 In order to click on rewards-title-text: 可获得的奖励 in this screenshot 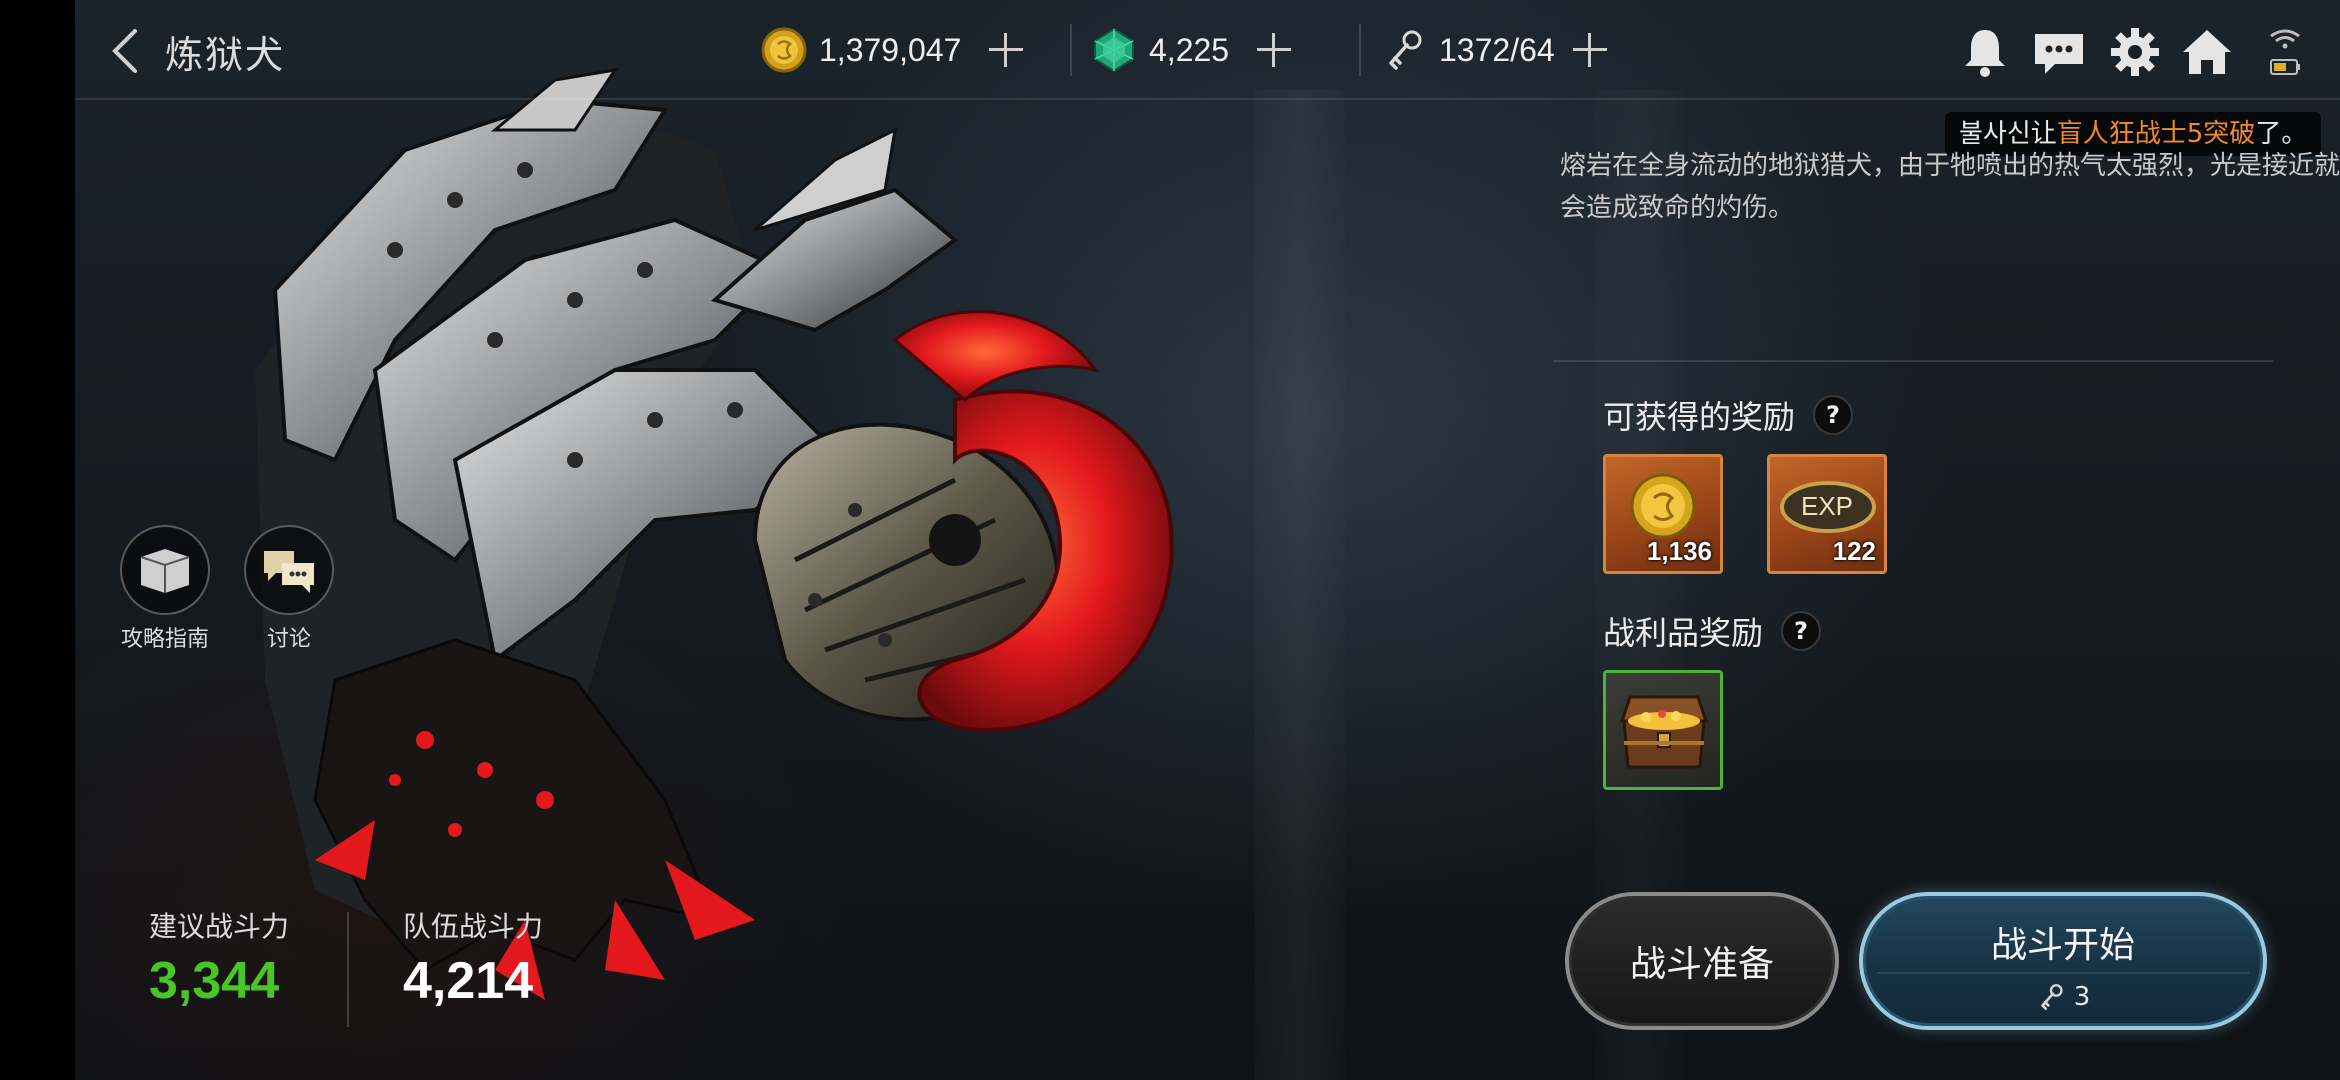, I will do `click(1699, 417)`.